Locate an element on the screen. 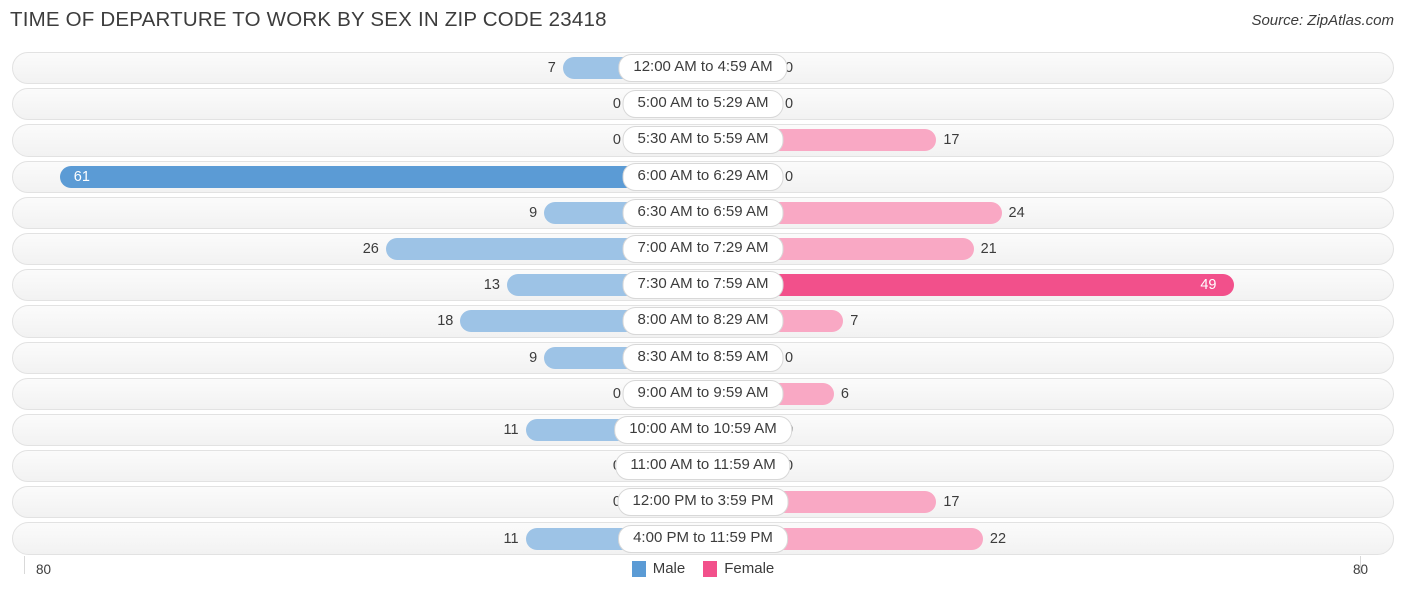 This screenshot has height=594, width=1406. category-label: 8:00 AM to 8:29 AM is located at coordinates (703, 321).